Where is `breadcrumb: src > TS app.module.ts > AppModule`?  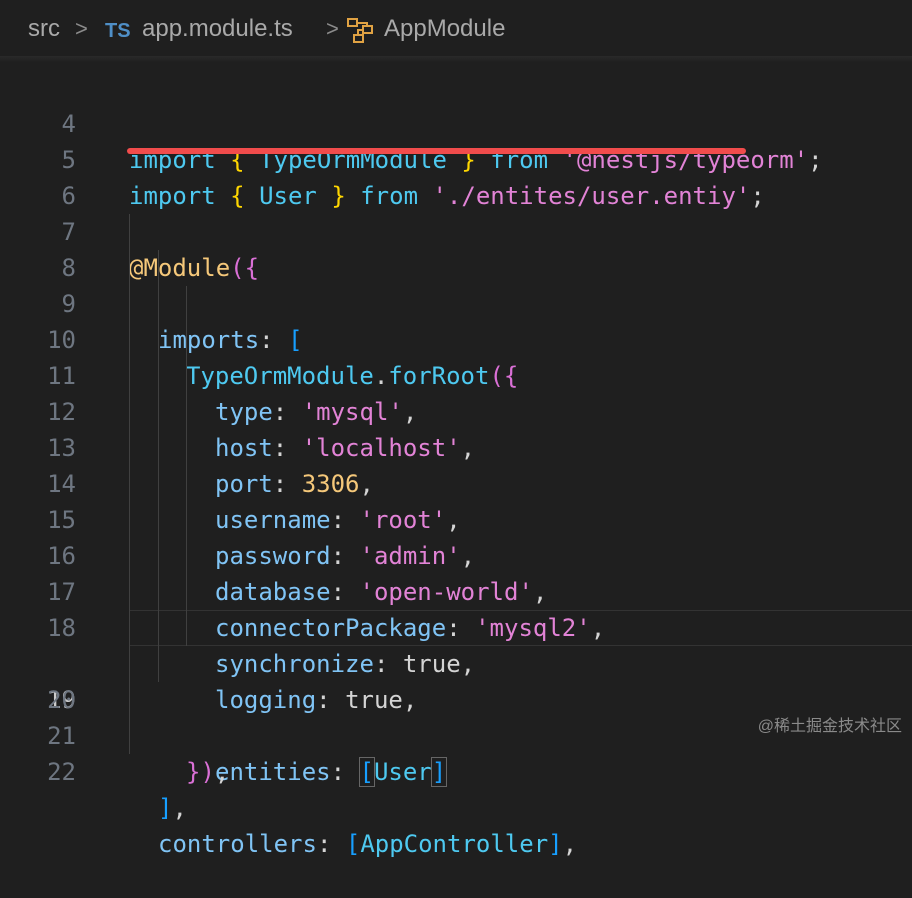 breadcrumb: src > TS app.module.ts > AppModule is located at coordinates (456, 29).